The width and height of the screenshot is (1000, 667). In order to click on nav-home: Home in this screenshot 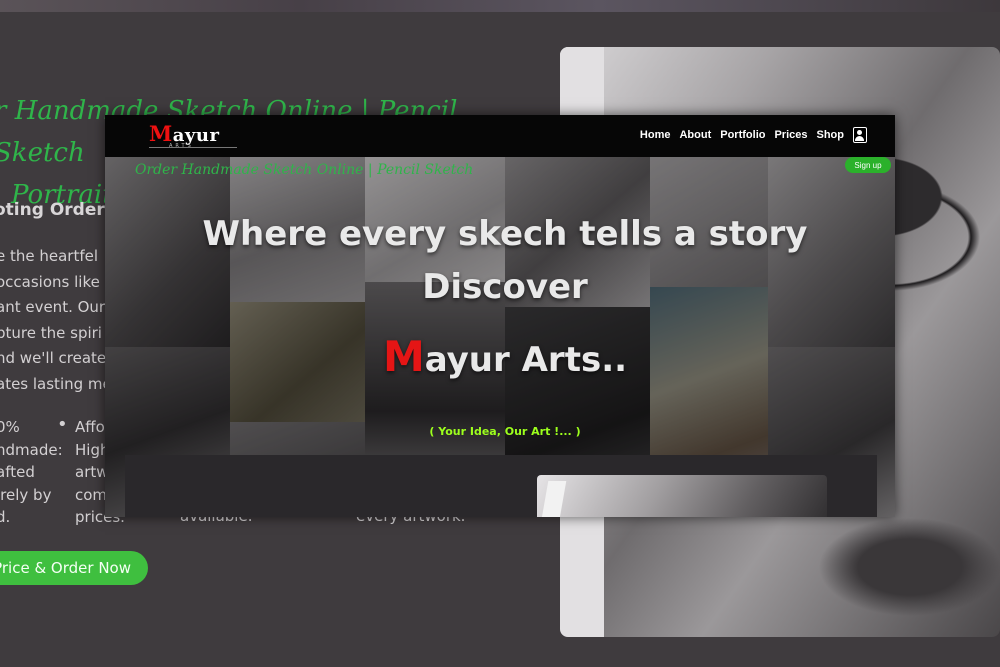, I will do `click(655, 135)`.